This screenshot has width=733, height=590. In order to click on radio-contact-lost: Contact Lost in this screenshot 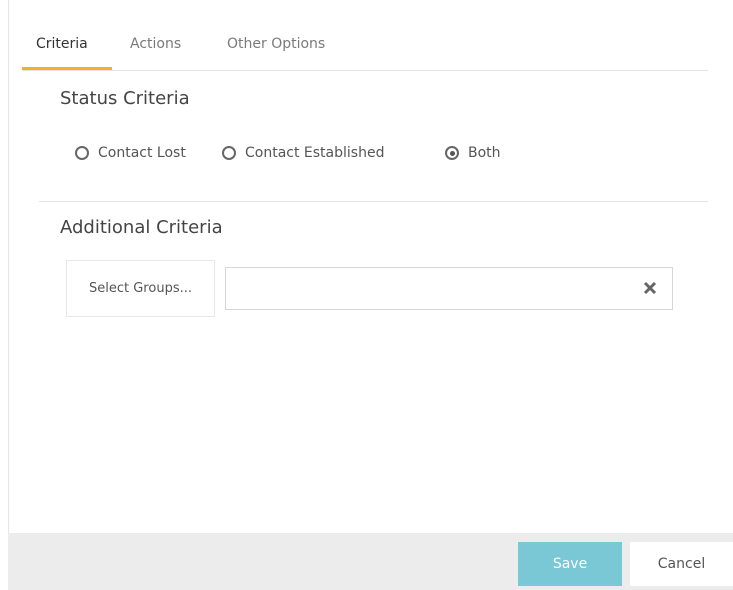, I will do `click(130, 153)`.